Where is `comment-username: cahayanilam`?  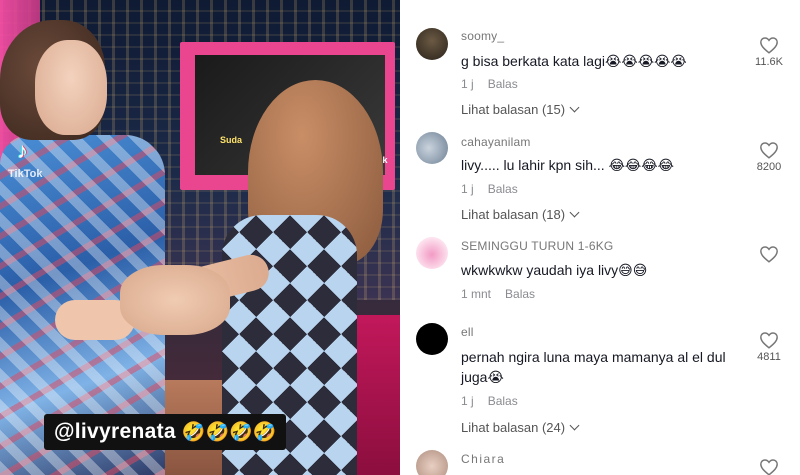
comment-username: cahayanilam is located at coordinates (496, 142).